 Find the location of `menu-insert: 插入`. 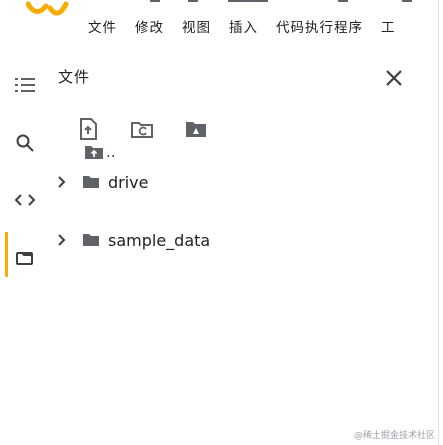

menu-insert: 插入 is located at coordinates (243, 26).